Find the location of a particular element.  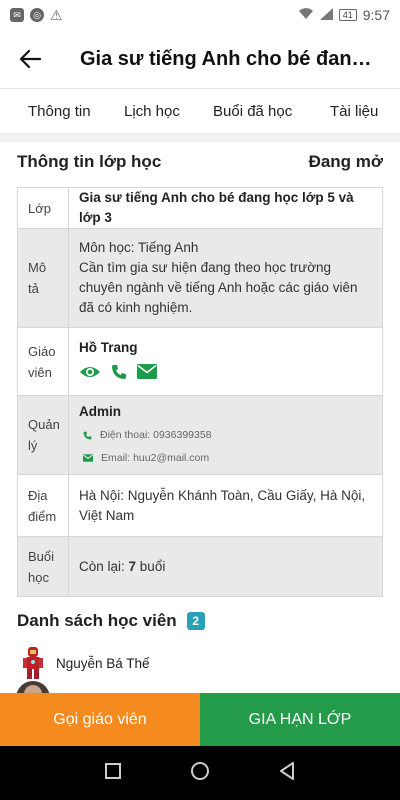

call-teacher-button: Gọi giáo viên is located at coordinates (100, 719).